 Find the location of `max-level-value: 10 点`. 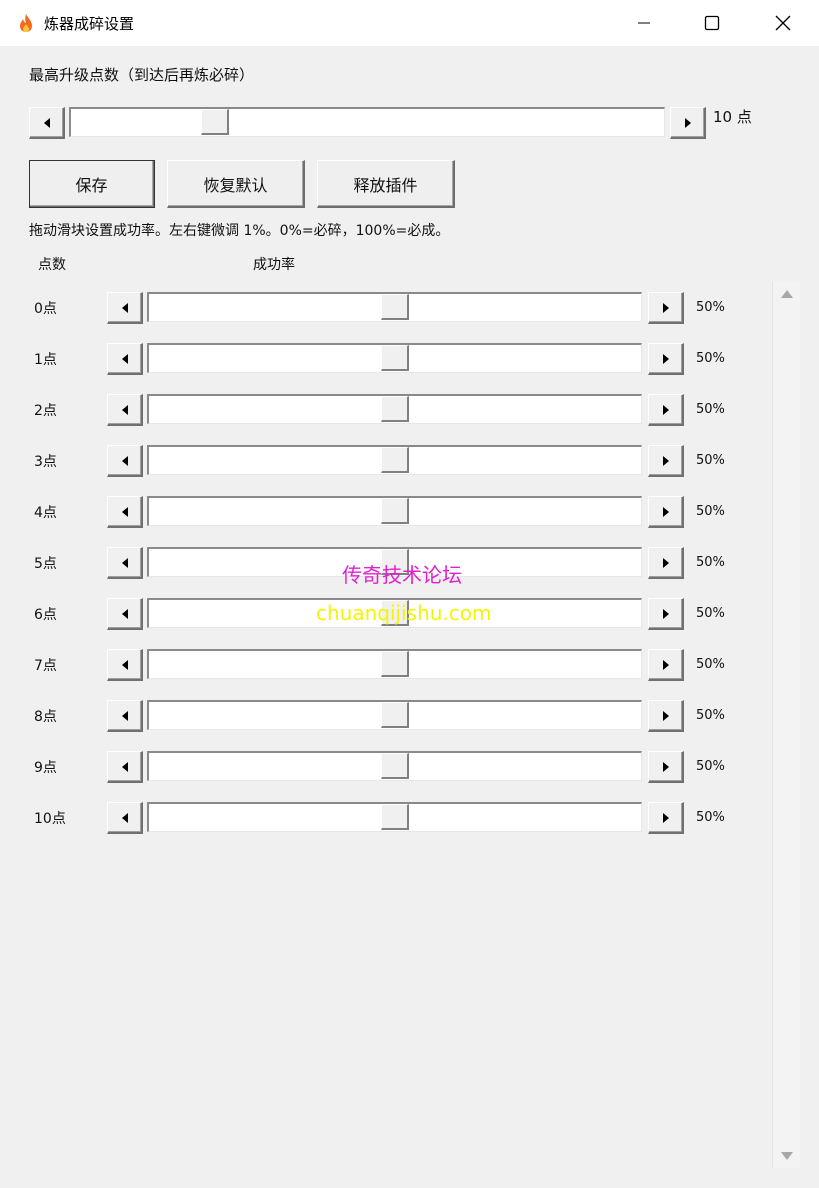

max-level-value: 10 点 is located at coordinates (732, 117).